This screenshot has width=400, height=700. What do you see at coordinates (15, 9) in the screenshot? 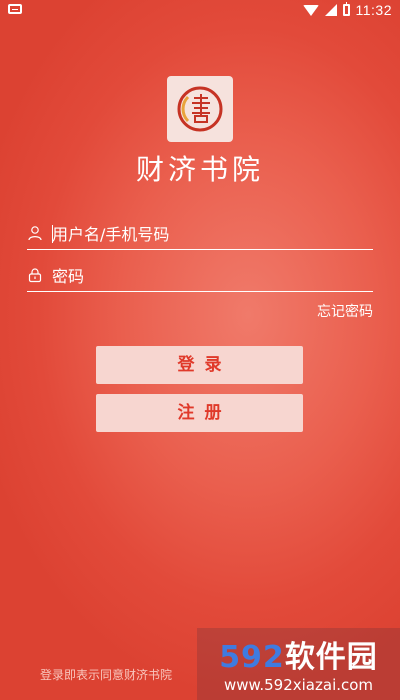
I see `keyboard-icon` at bounding box center [15, 9].